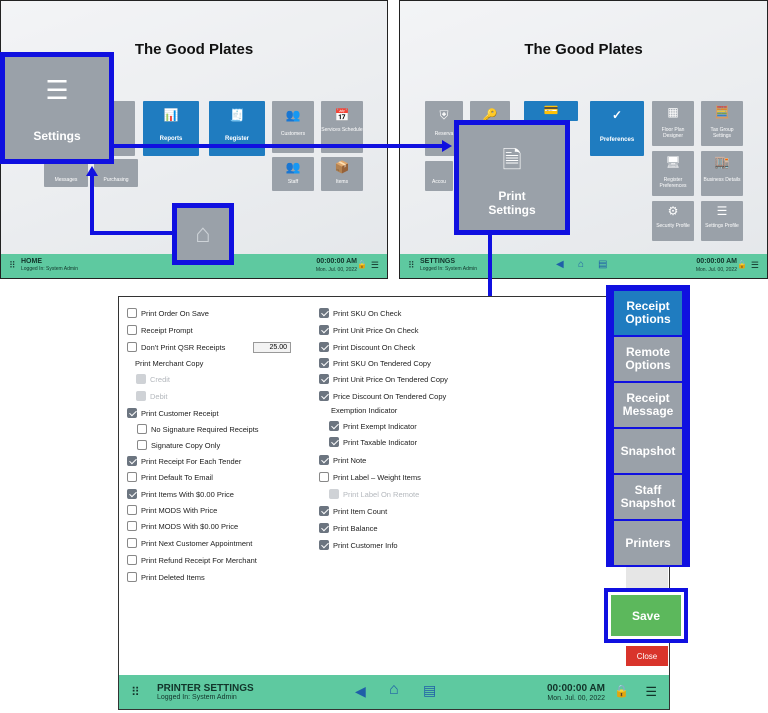 The image size is (768, 713). What do you see at coordinates (172, 510) in the screenshot?
I see `option-row: Print MODS With Price` at bounding box center [172, 510].